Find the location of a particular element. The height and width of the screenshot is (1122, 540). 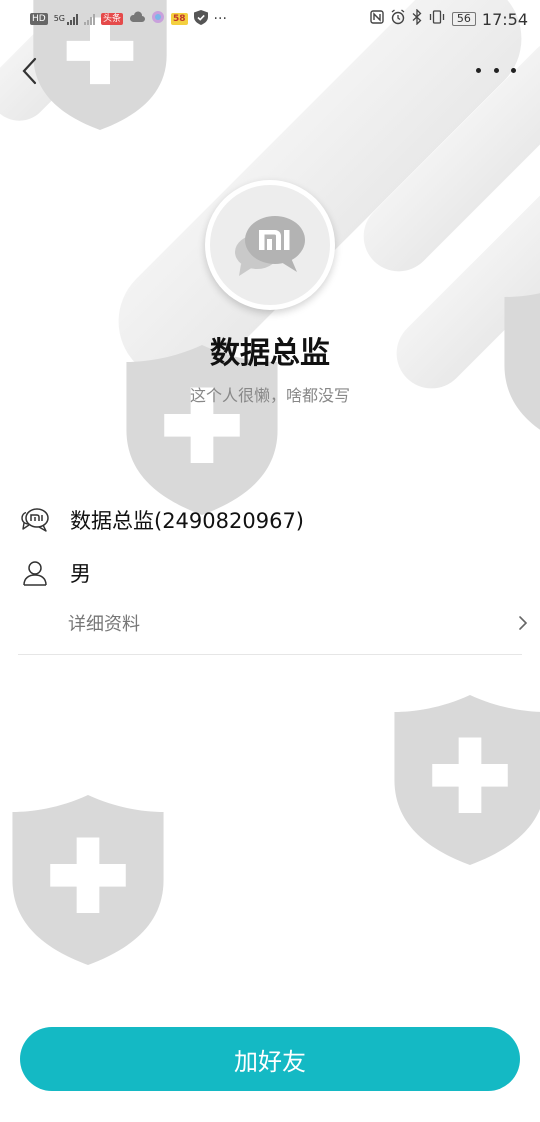

status-bar-left: HD 5G 头条 58 ··· is located at coordinates (128, 19).